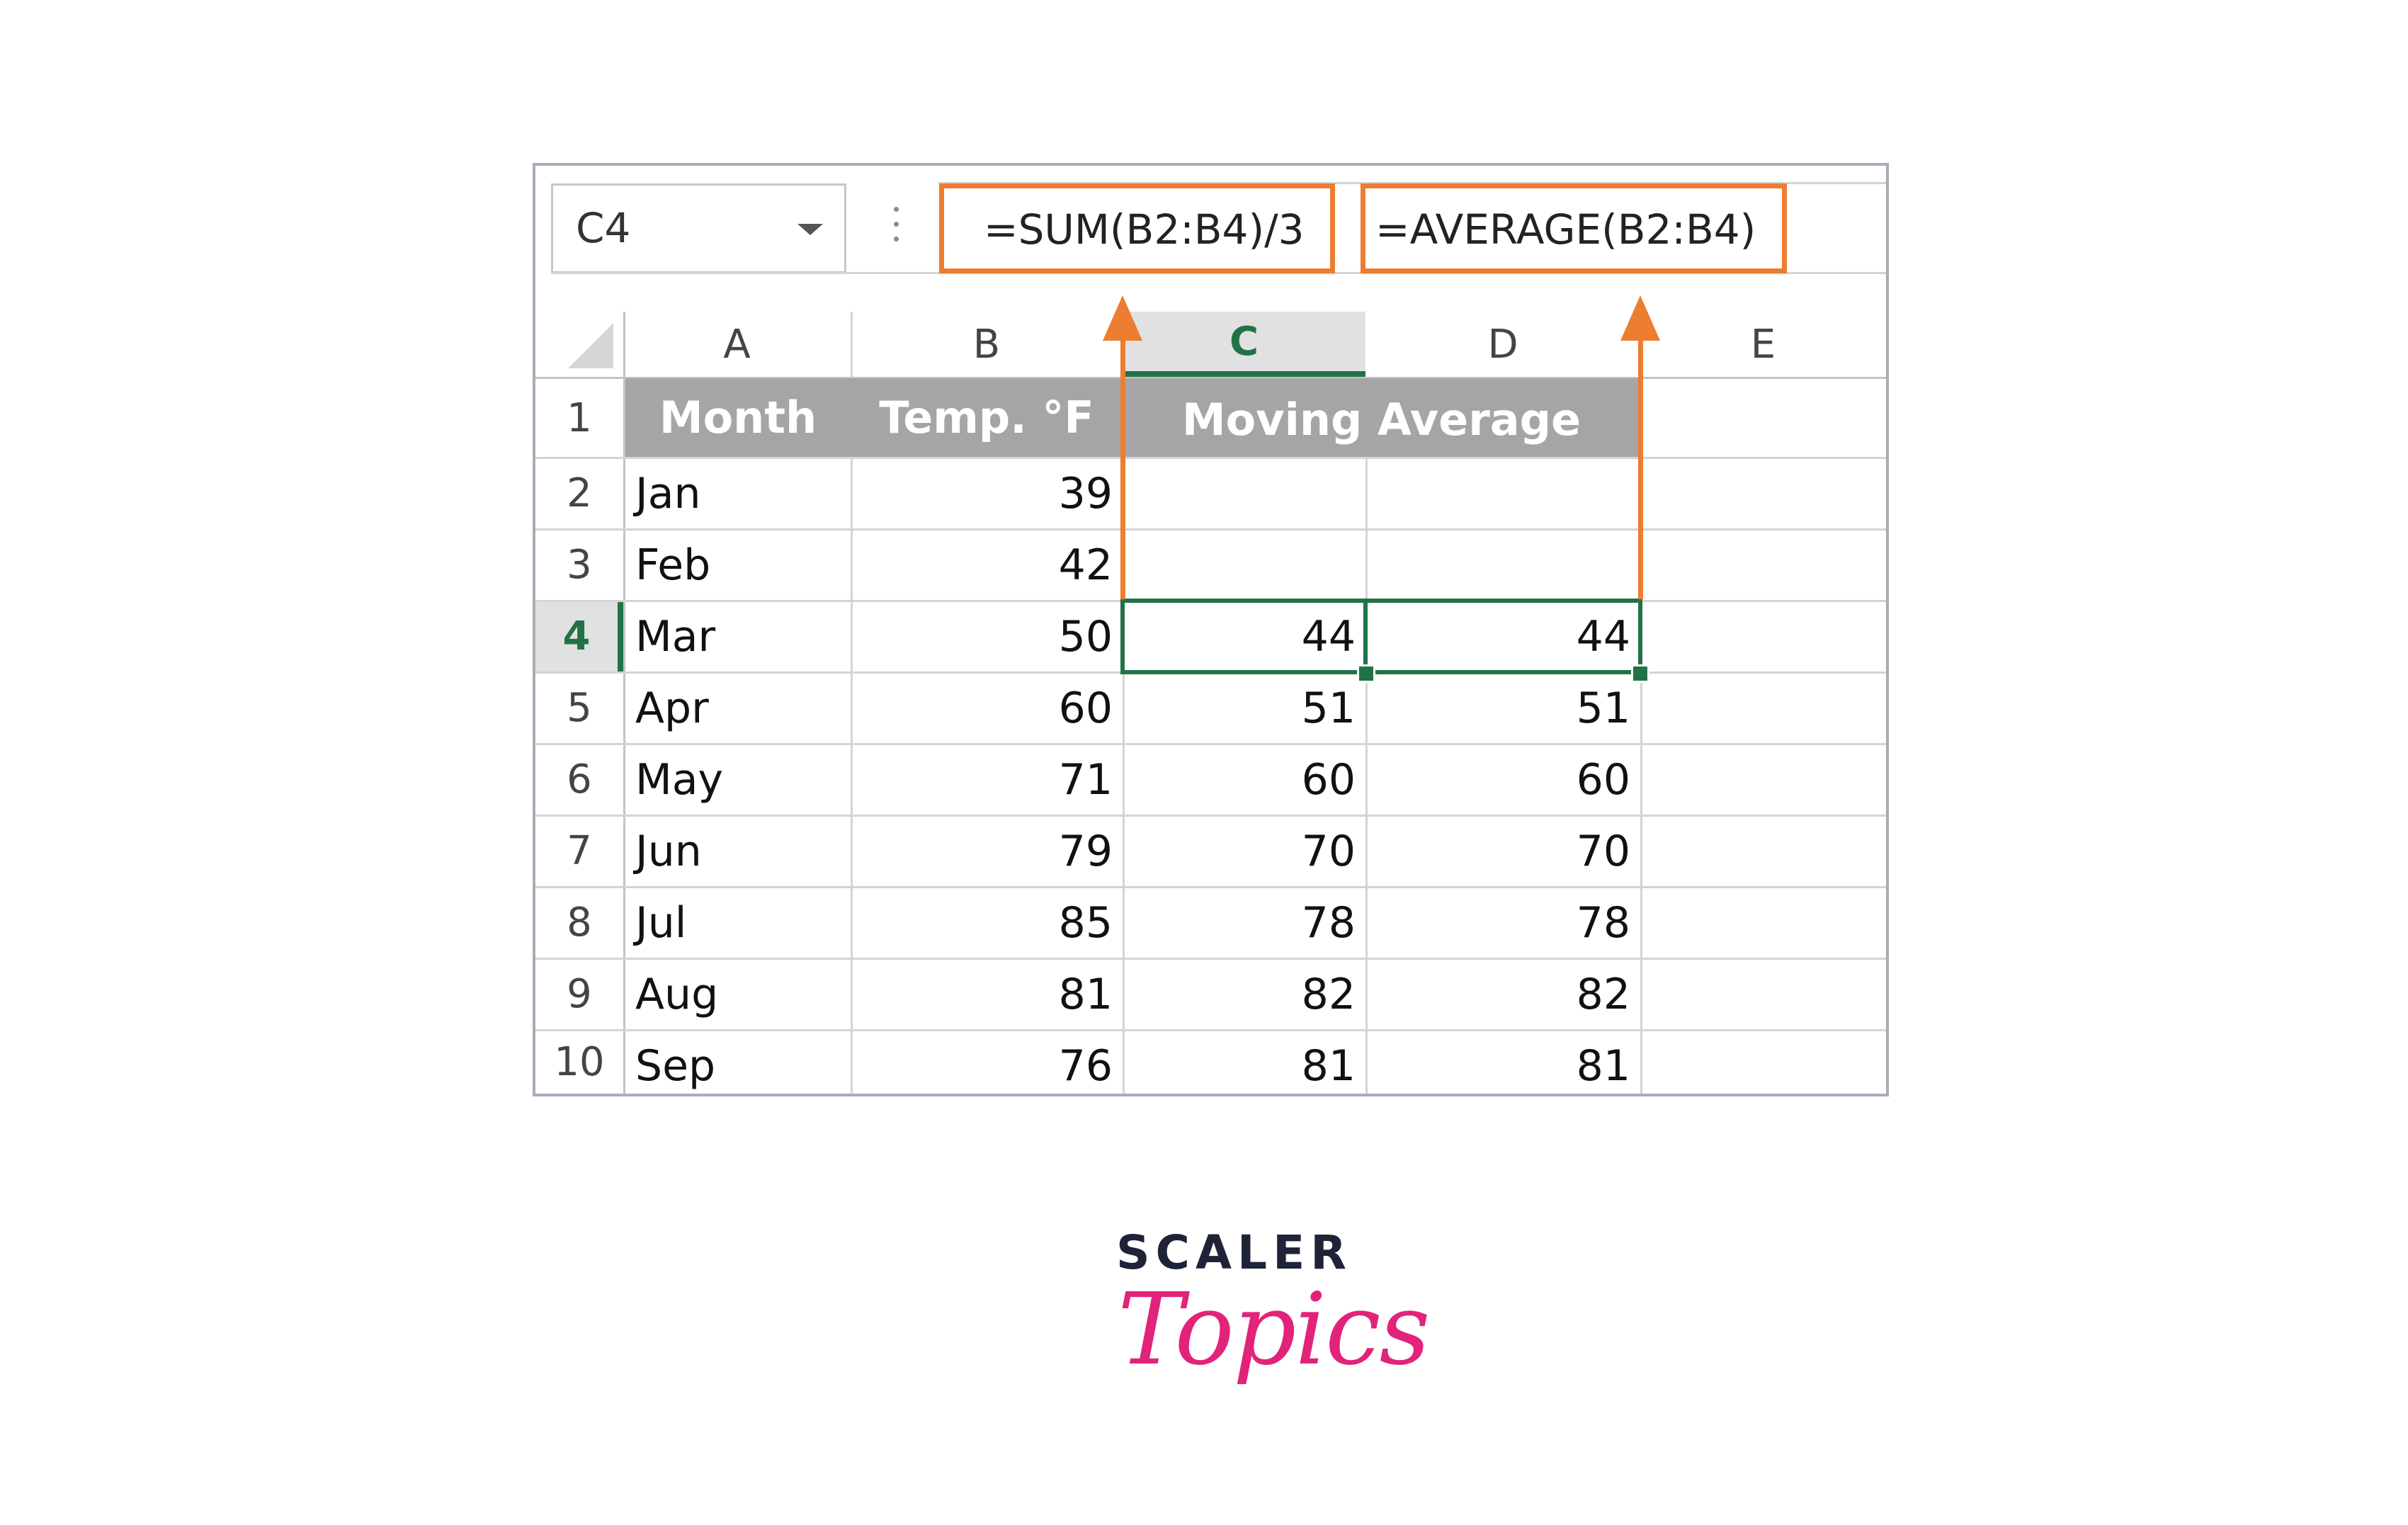 This screenshot has width=2408, height=1525. I want to click on cell-temp: 50, so click(988, 636).